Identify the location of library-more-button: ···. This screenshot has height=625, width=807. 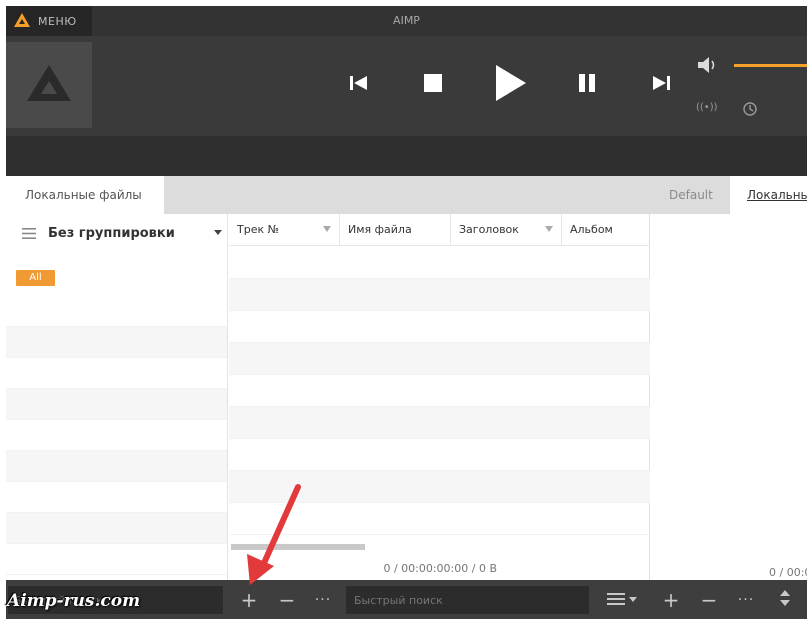
(323, 600).